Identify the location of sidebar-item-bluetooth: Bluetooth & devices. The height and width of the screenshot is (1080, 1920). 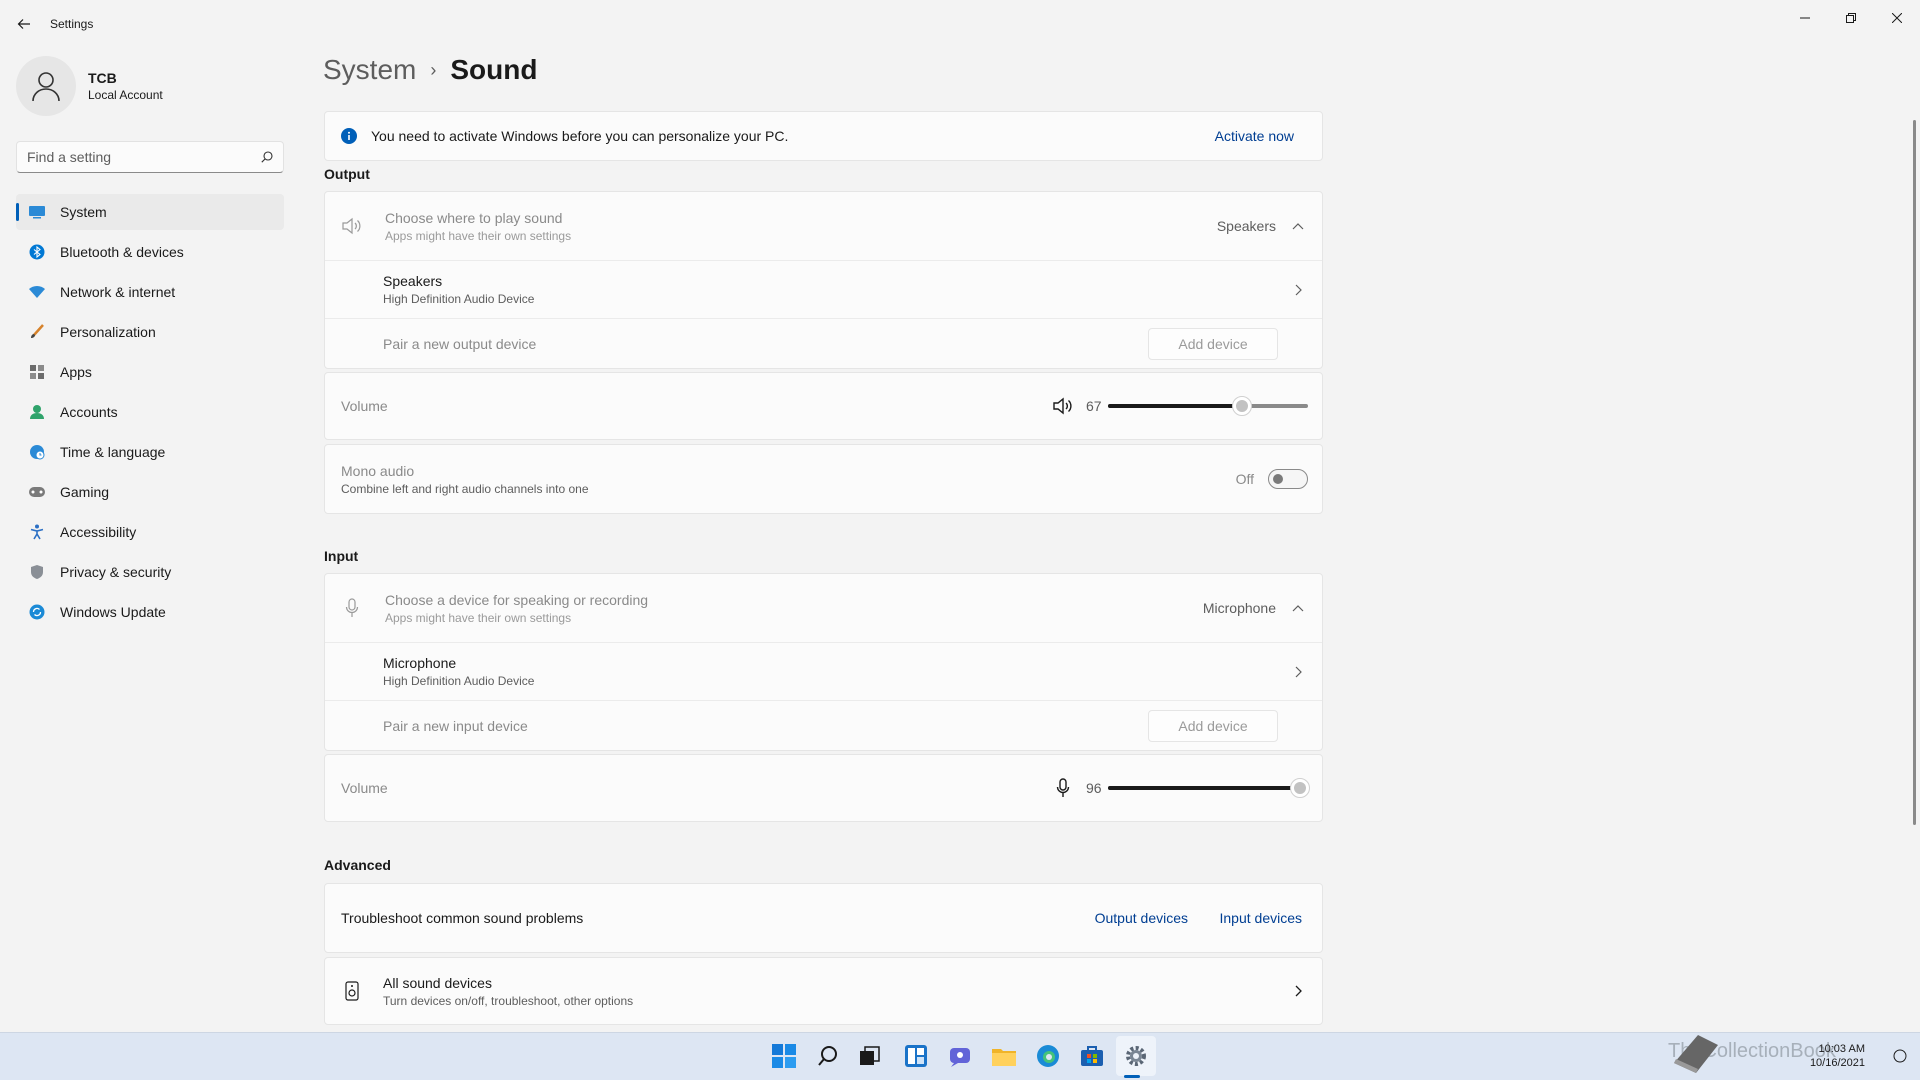
(150, 252).